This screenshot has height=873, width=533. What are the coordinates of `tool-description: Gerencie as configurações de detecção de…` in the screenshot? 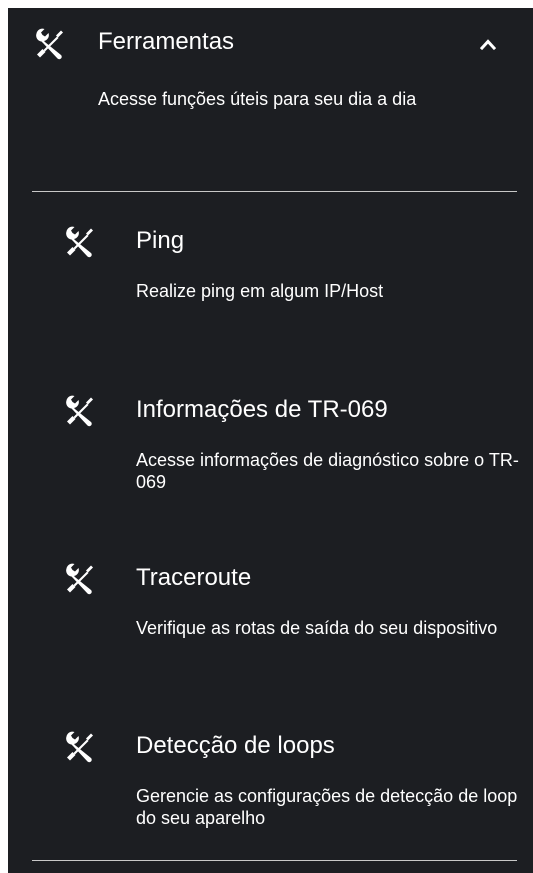 It's located at (327, 807).